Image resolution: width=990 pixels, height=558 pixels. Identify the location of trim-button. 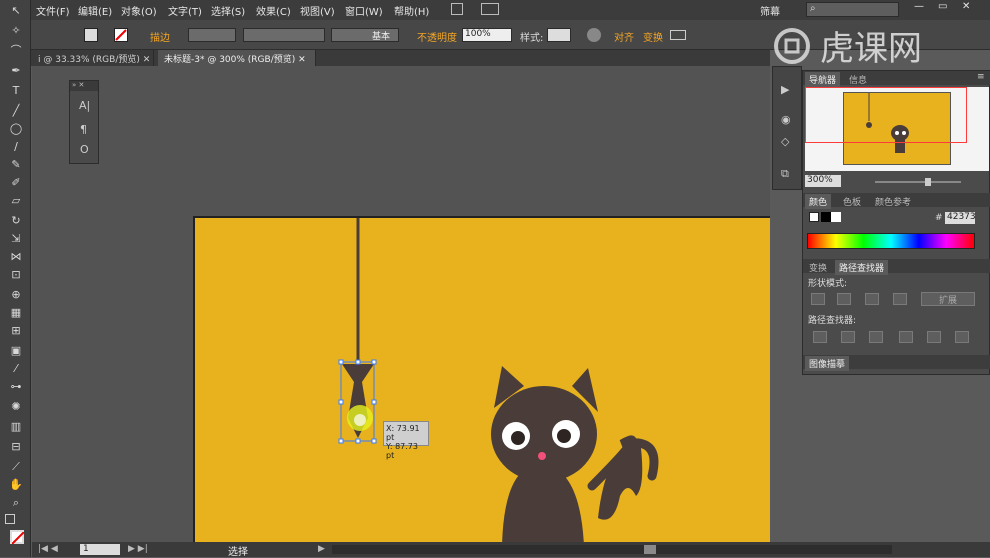
(848, 337).